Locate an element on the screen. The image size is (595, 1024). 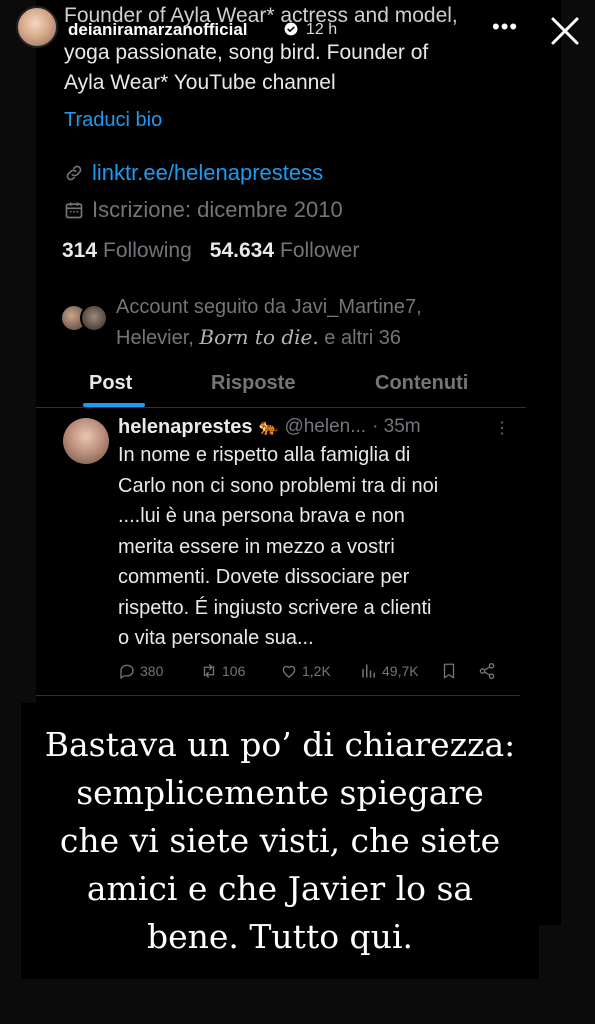
views-button: 49,7K is located at coordinates (389, 671).